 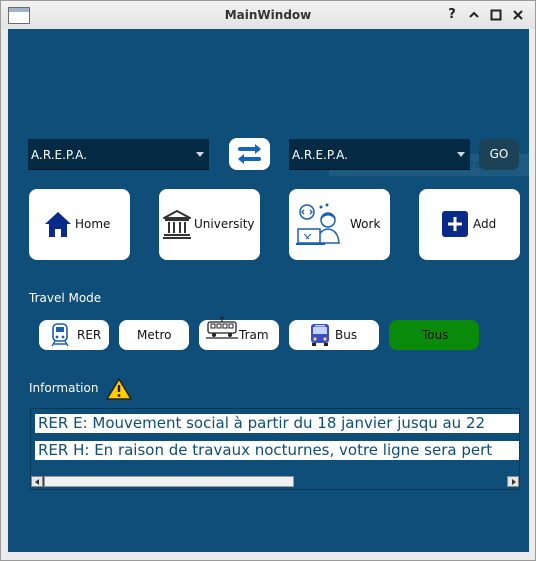 What do you see at coordinates (485, 224) in the screenshot?
I see `favorite-add-label: Add` at bounding box center [485, 224].